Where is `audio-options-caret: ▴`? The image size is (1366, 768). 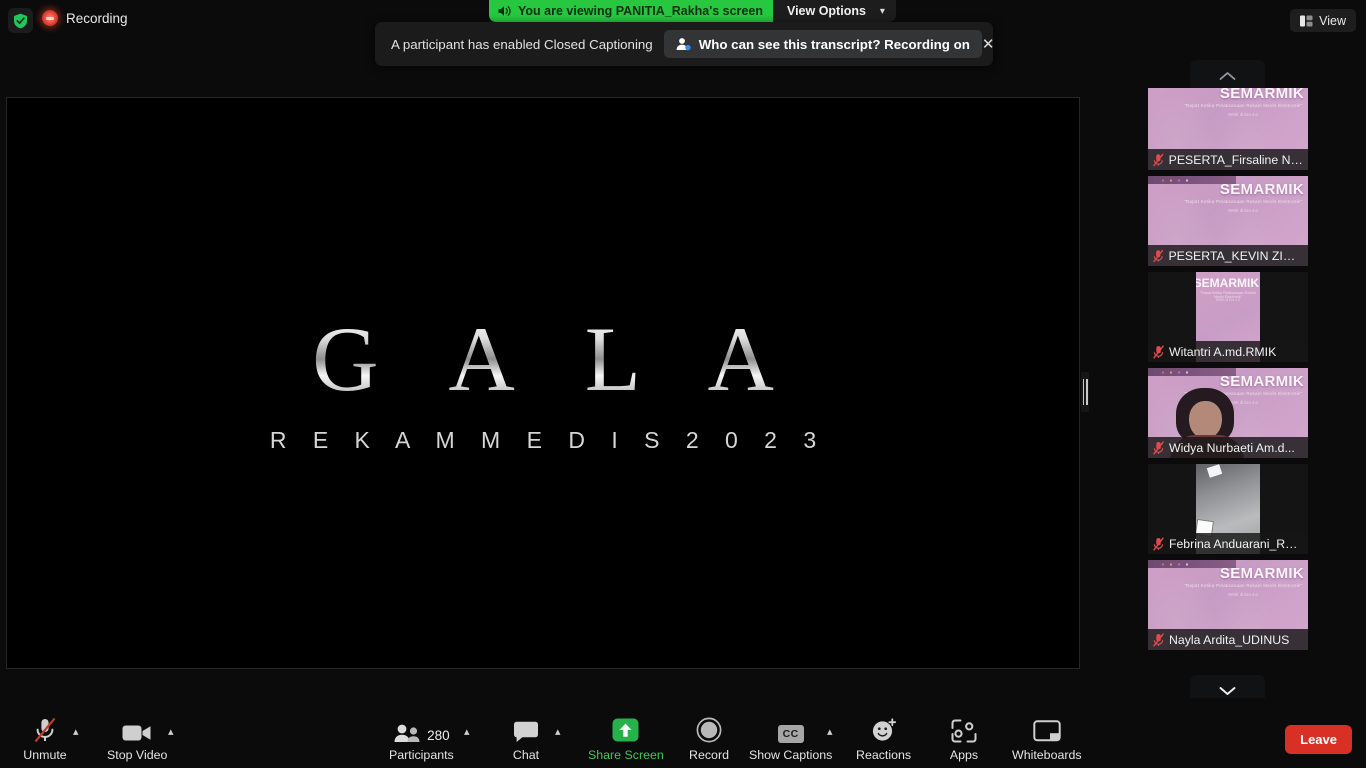 audio-options-caret: ▴ is located at coordinates (76, 731).